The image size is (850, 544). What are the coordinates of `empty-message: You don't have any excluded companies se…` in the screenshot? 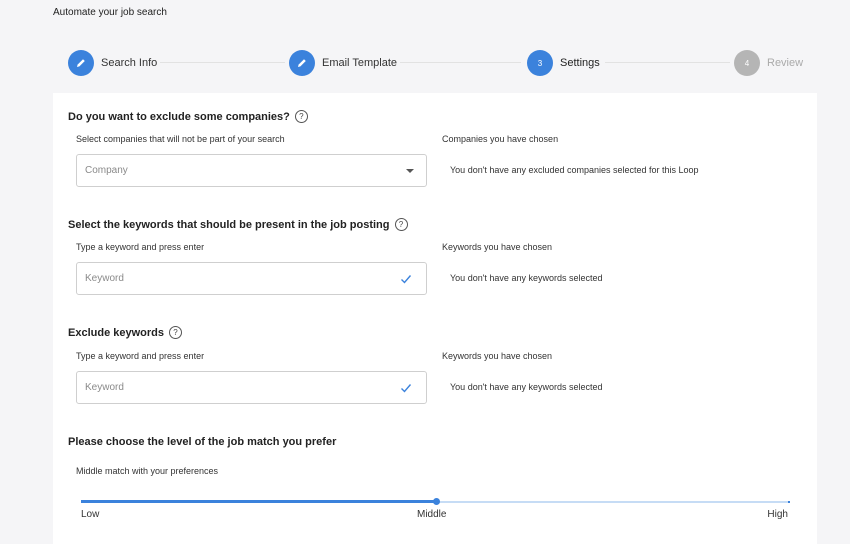 It's located at (574, 170).